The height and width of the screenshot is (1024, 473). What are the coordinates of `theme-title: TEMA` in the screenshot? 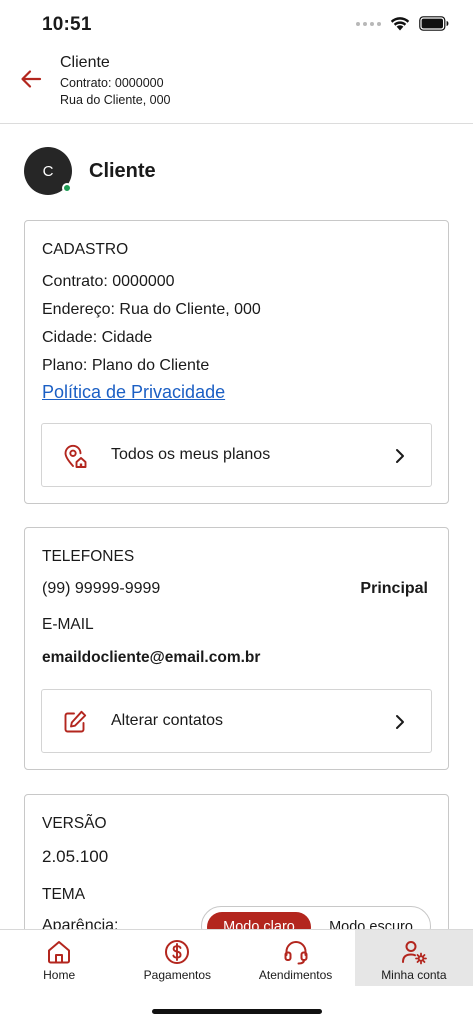 It's located at (64, 894).